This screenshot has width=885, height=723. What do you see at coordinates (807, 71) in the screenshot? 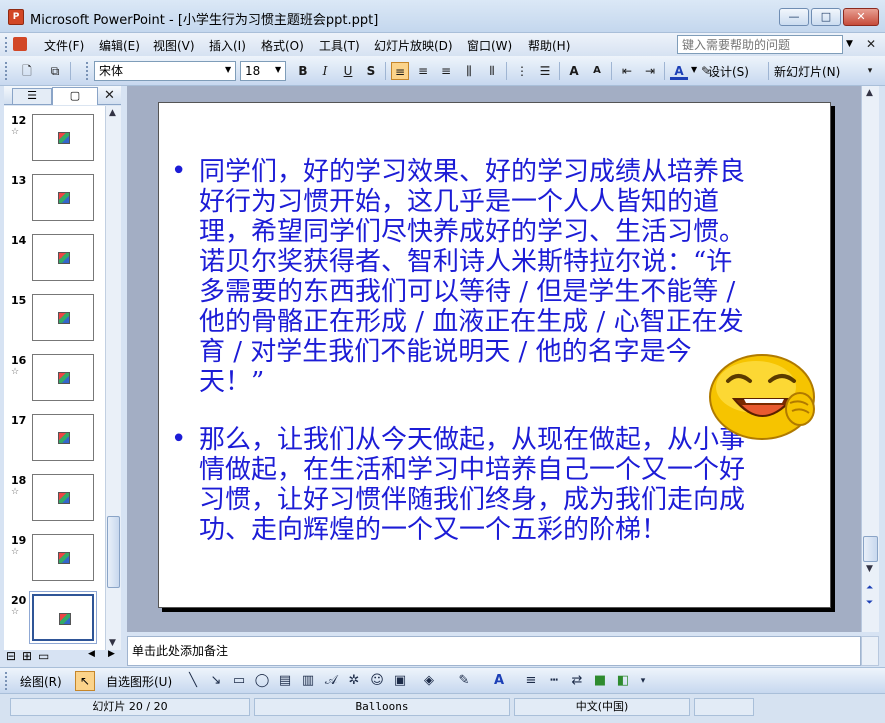
I see `new-slide-button: 新幻灯片(N)` at bounding box center [807, 71].